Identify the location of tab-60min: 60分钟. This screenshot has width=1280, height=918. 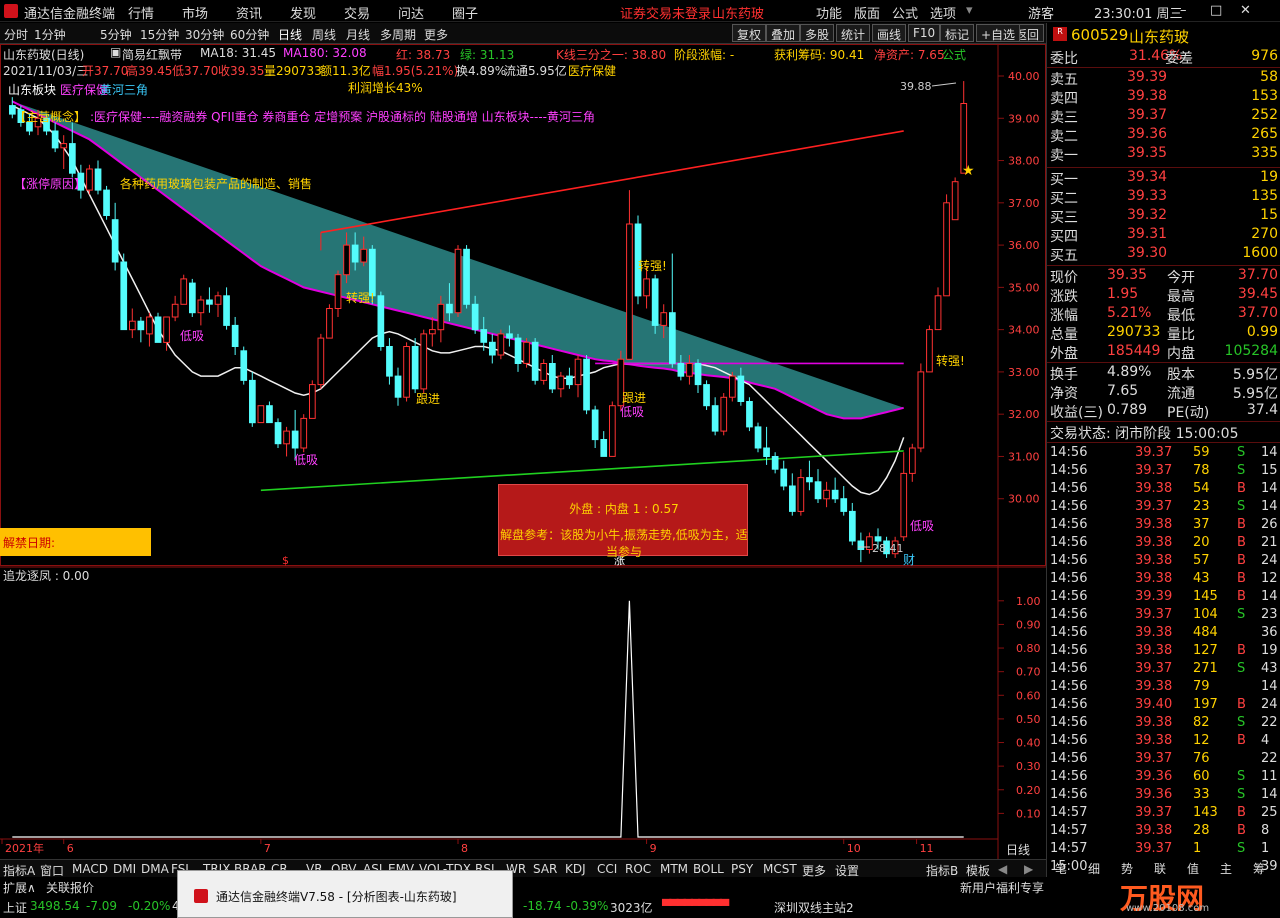
(249, 34).